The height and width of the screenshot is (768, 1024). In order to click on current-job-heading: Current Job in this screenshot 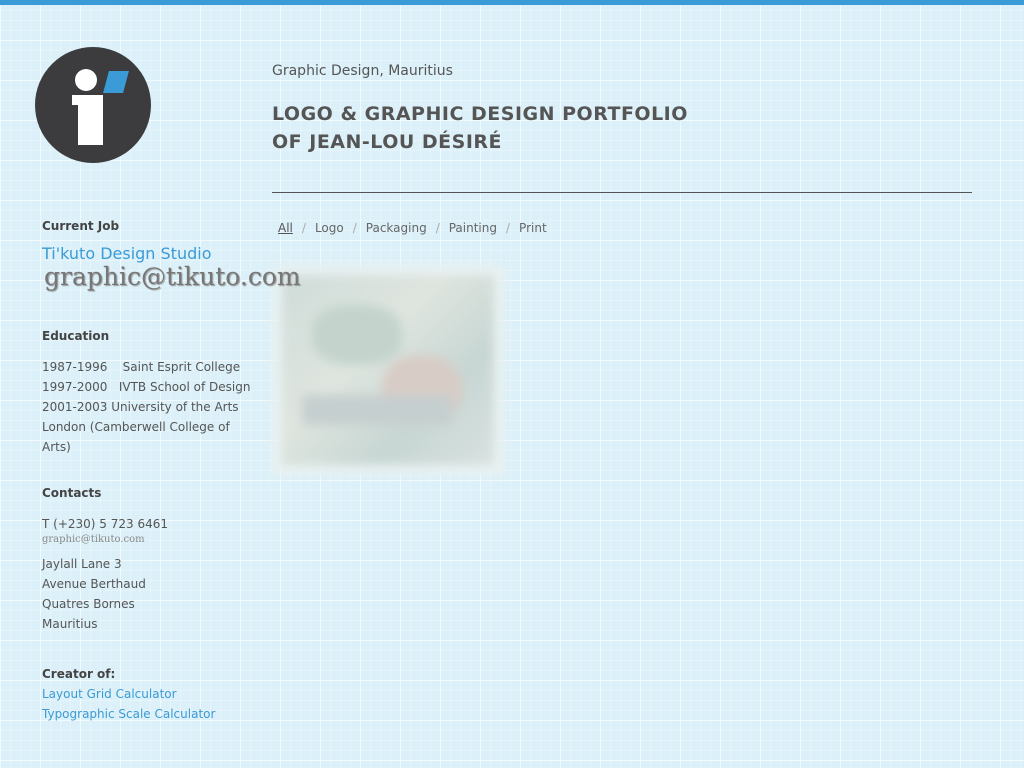, I will do `click(81, 226)`.